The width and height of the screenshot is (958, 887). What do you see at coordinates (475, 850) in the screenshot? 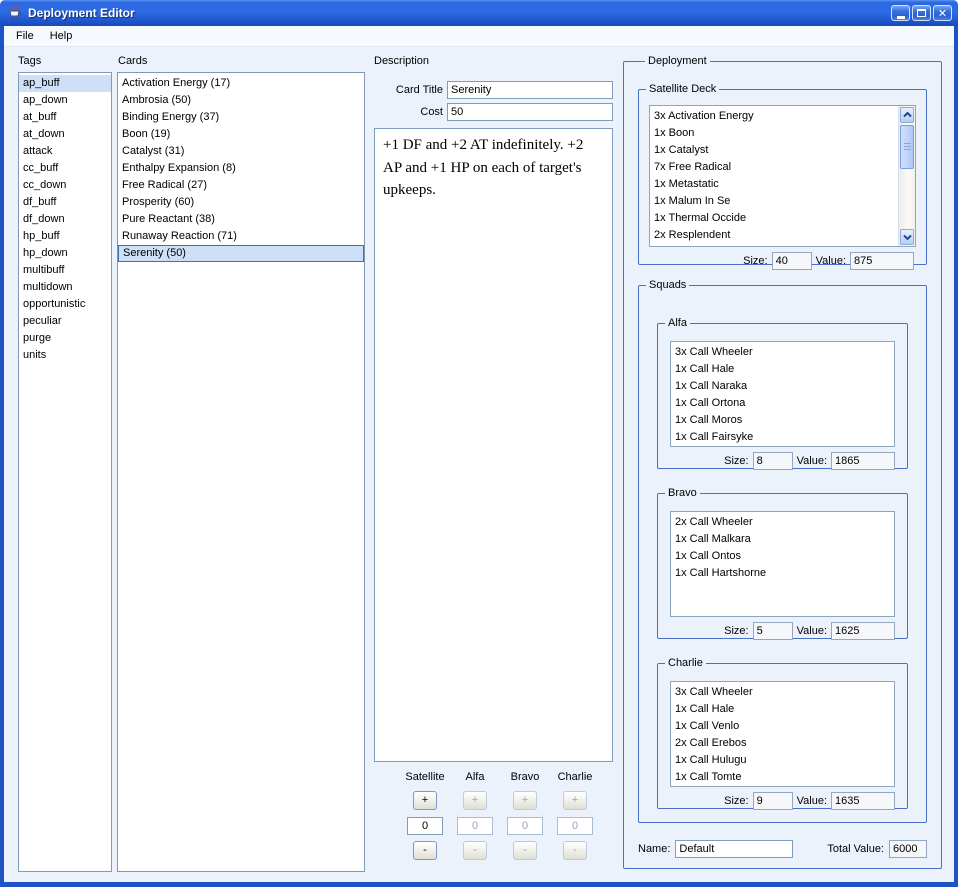
I see `alfa-decrement-button: -` at bounding box center [475, 850].